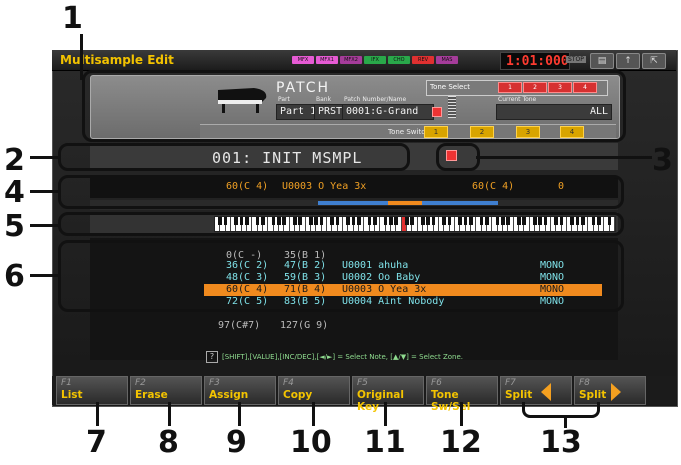 The height and width of the screenshot is (465, 681). Describe the element at coordinates (375, 60) in the screenshot. I see `indicator-ifx: IFX` at that location.